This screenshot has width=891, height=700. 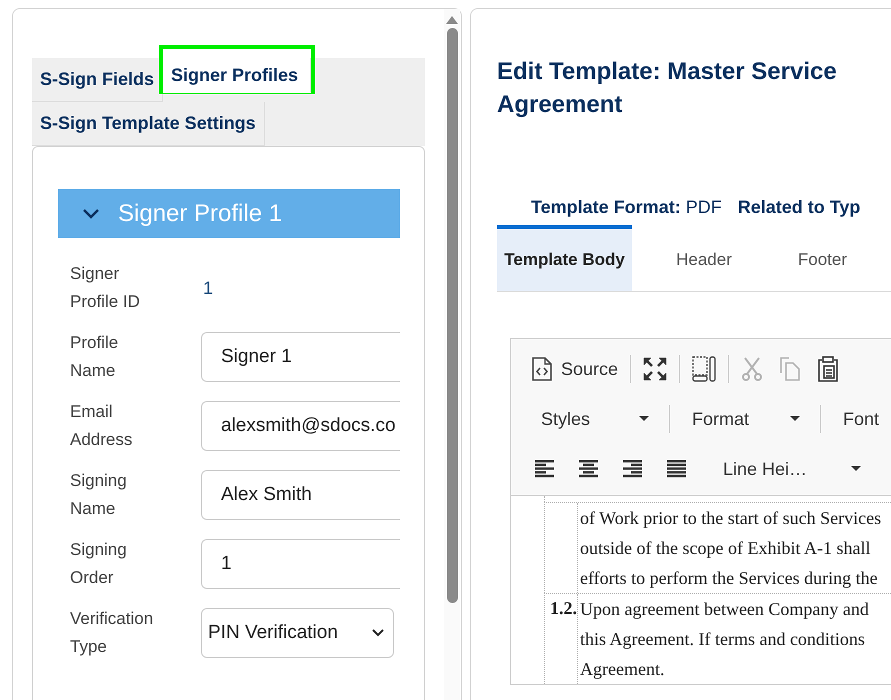 What do you see at coordinates (726, 548) in the screenshot?
I see `document-text: outside of the scope of Exhibit A-1 shall` at bounding box center [726, 548].